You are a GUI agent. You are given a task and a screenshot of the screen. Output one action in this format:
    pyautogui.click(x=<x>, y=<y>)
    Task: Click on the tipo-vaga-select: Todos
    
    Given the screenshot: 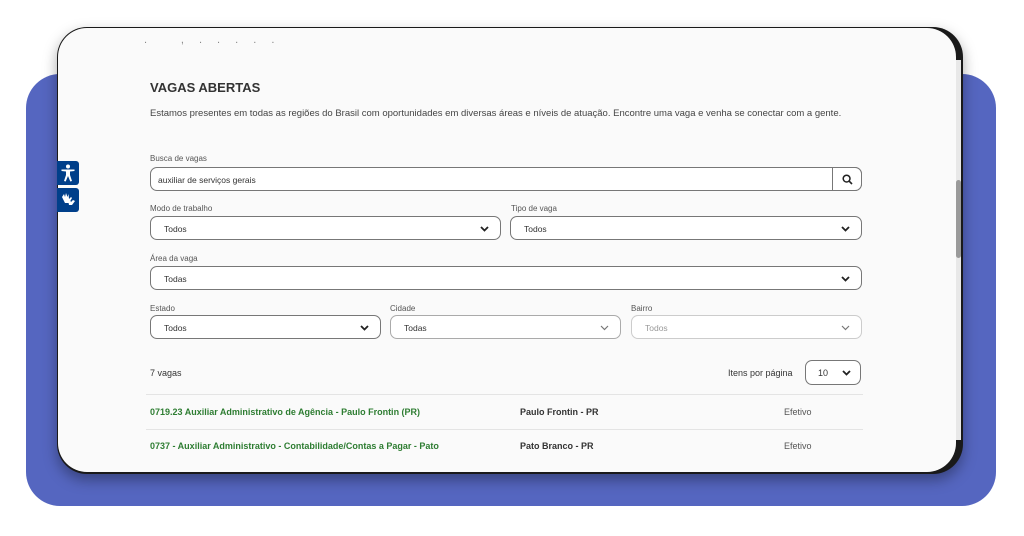 What is the action you would take?
    pyautogui.click(x=686, y=228)
    